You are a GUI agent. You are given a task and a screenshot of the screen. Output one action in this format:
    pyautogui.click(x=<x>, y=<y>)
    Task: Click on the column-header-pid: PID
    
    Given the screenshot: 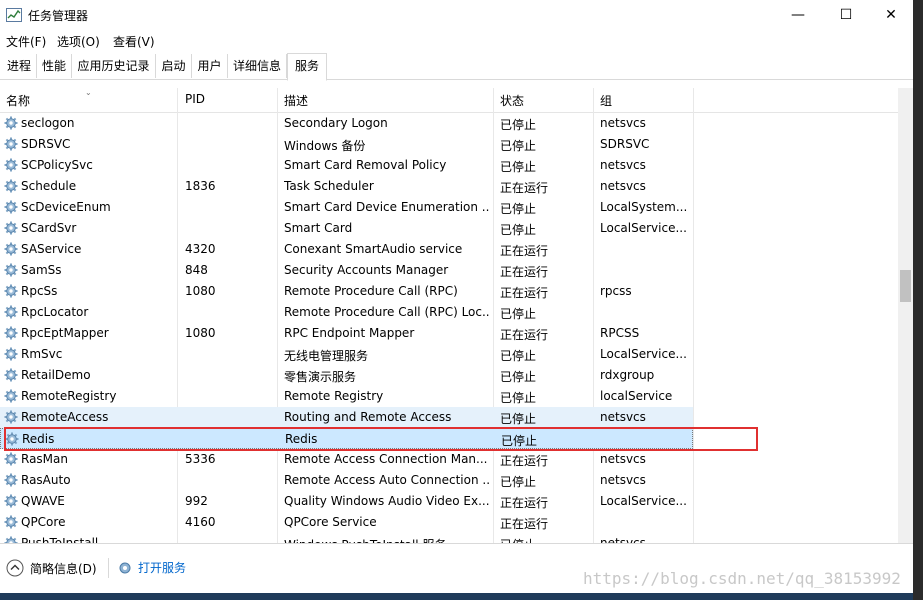 What is the action you would take?
    pyautogui.click(x=195, y=99)
    